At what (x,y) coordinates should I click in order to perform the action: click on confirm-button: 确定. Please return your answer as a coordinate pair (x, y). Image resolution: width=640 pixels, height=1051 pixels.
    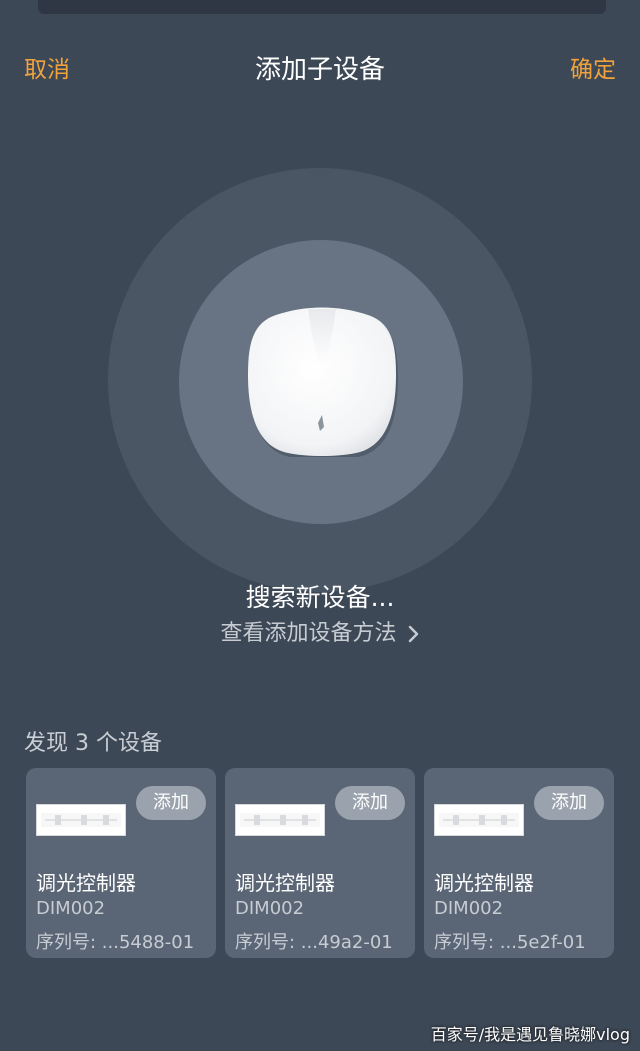
    Looking at the image, I should click on (593, 67).